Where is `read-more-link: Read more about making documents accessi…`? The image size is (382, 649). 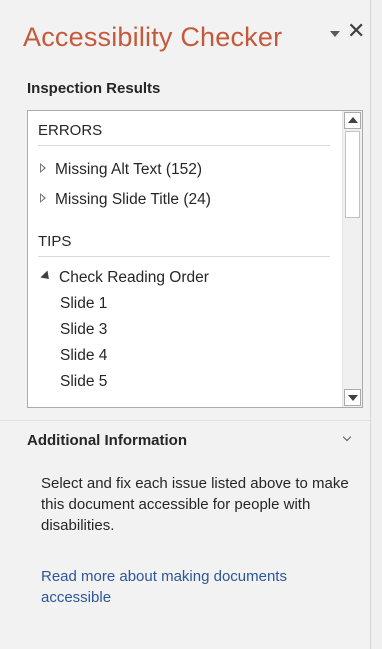 read-more-link: Read more about making documents accessi… is located at coordinates (200, 587).